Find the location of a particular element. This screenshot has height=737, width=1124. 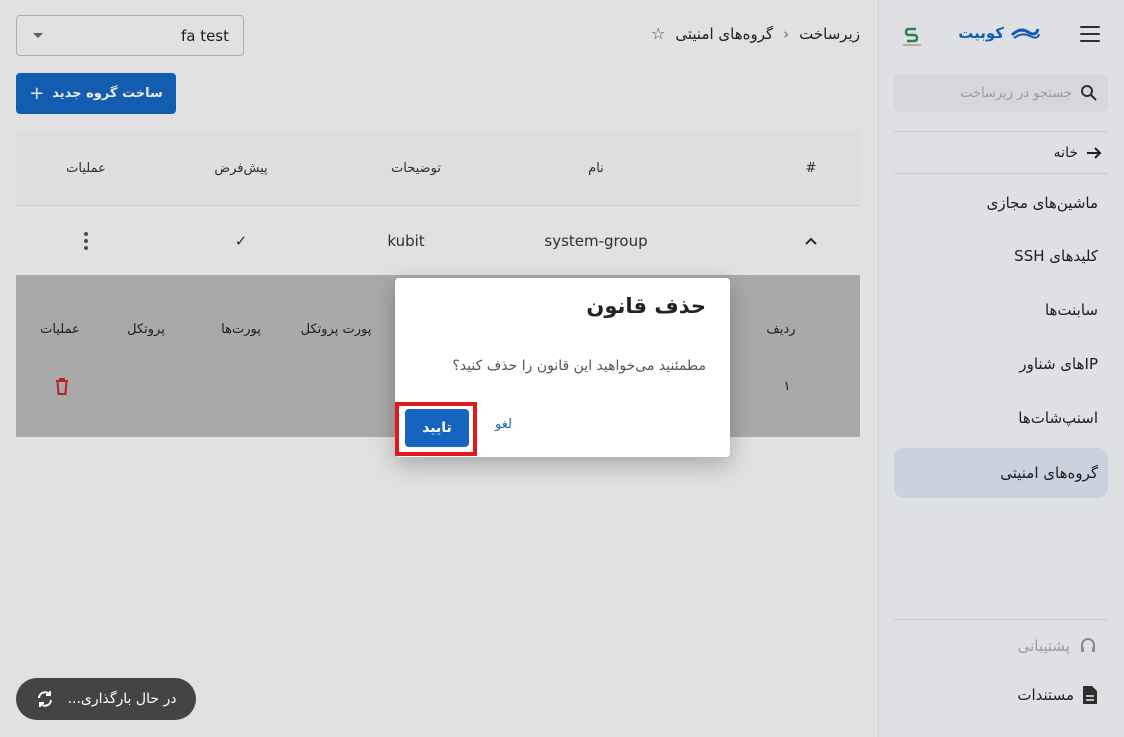

dialog-title: حذف قانون is located at coordinates (646, 306).